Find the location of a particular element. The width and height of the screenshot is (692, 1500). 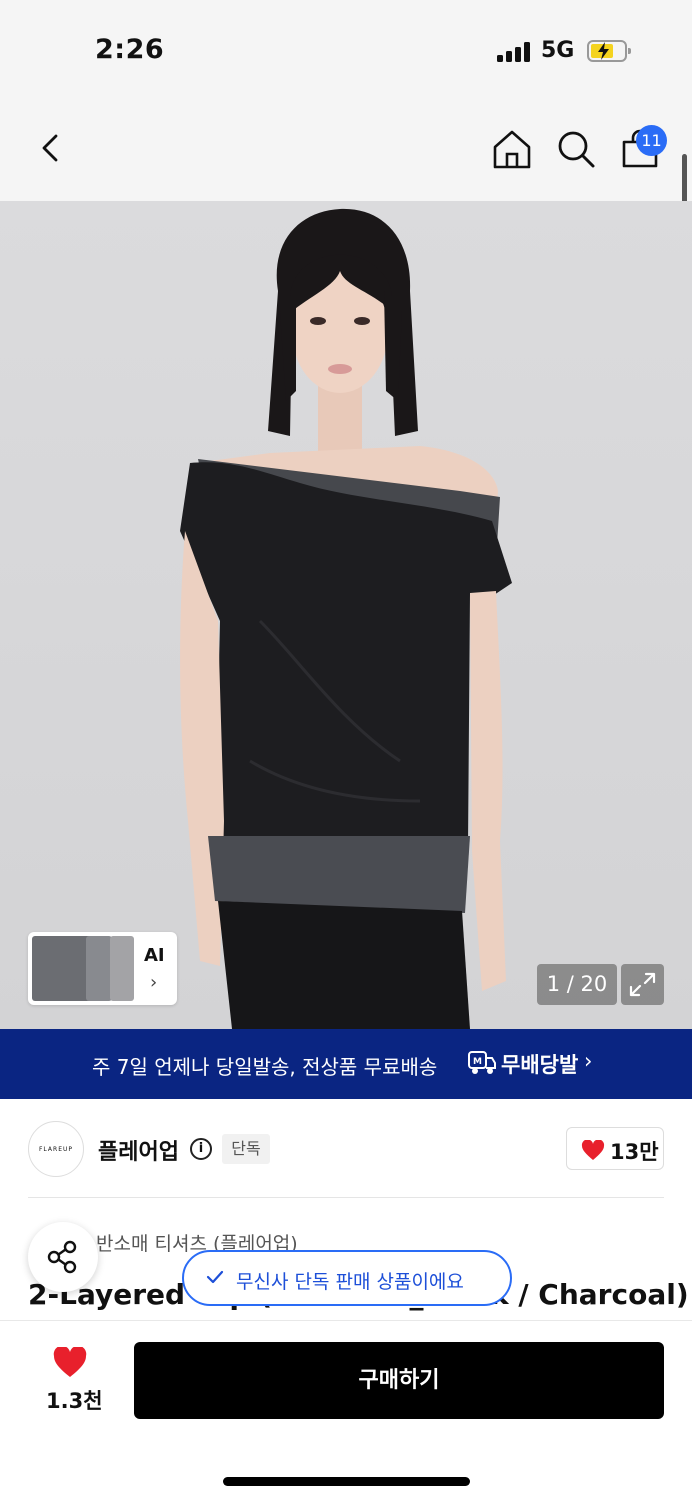

banner-text: 주 7일 언제나 당일발송, 전상품 무료배송 is located at coordinates (265, 1067).